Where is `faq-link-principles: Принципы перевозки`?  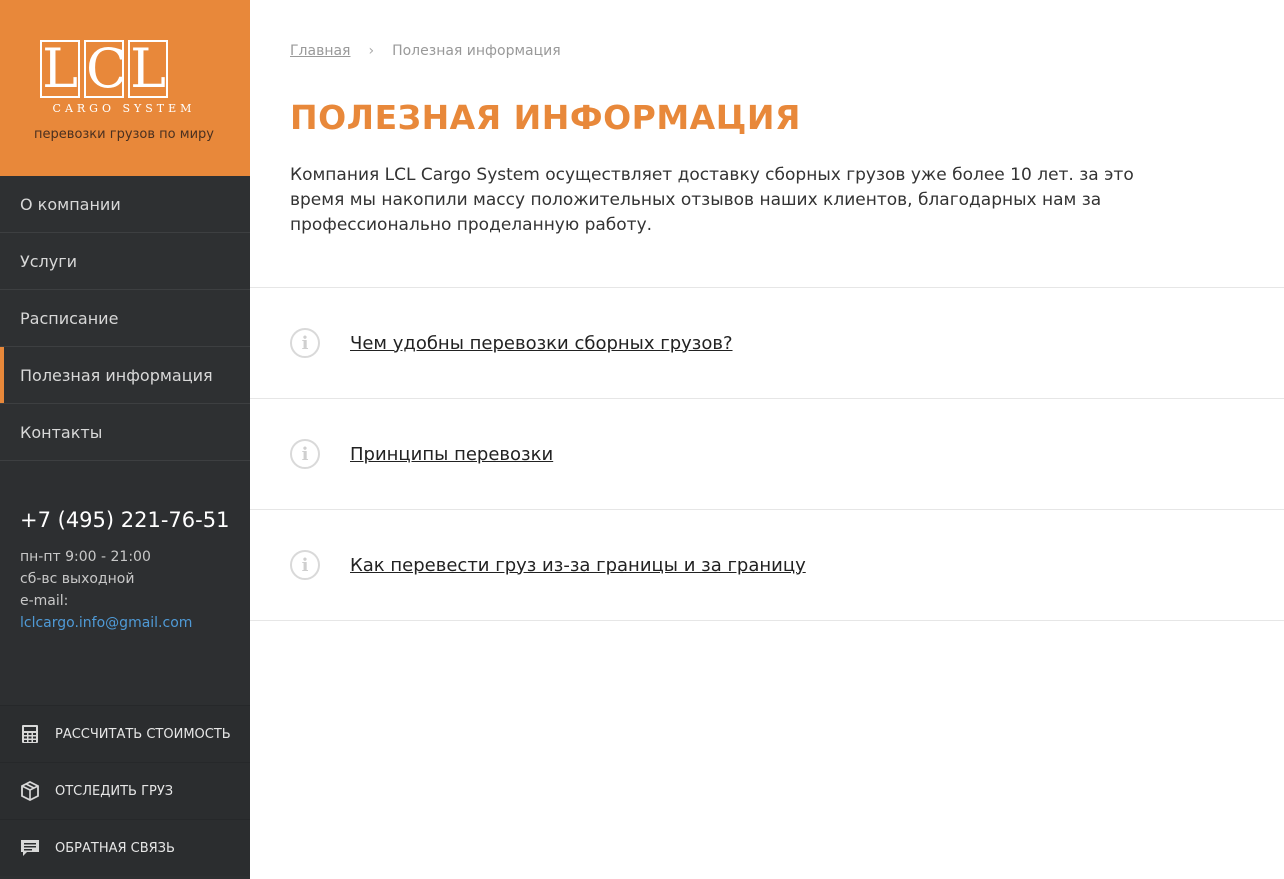
faq-link-principles: Принципы перевозки is located at coordinates (451, 454).